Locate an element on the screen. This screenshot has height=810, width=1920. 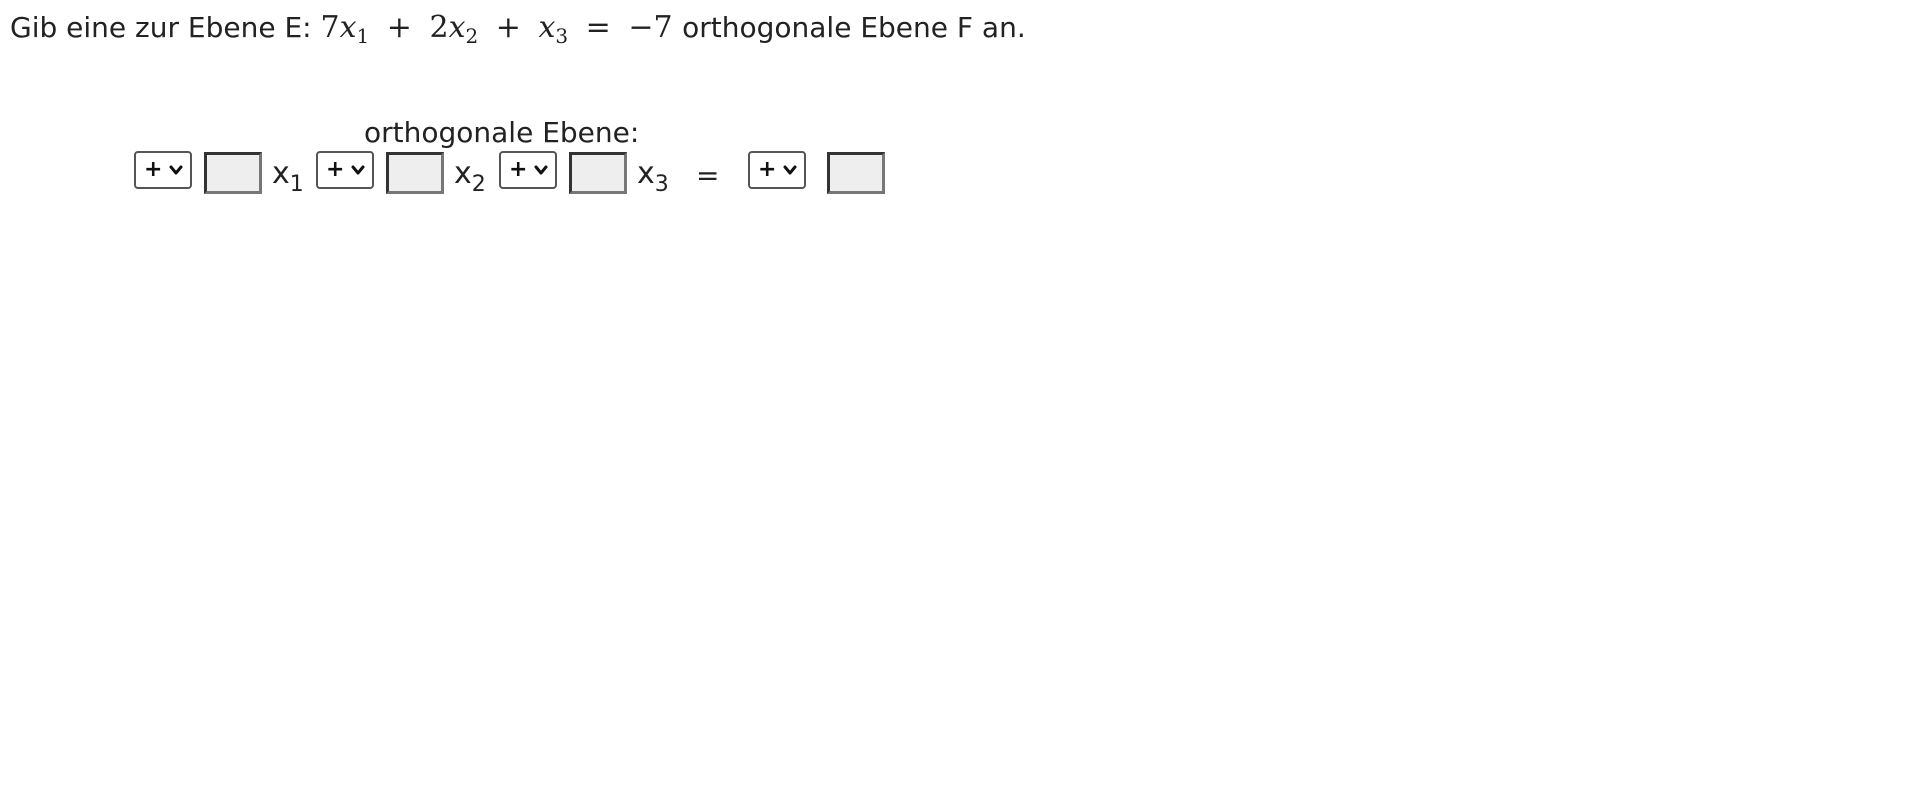
var-label-x2: x2 is located at coordinates (470, 176).